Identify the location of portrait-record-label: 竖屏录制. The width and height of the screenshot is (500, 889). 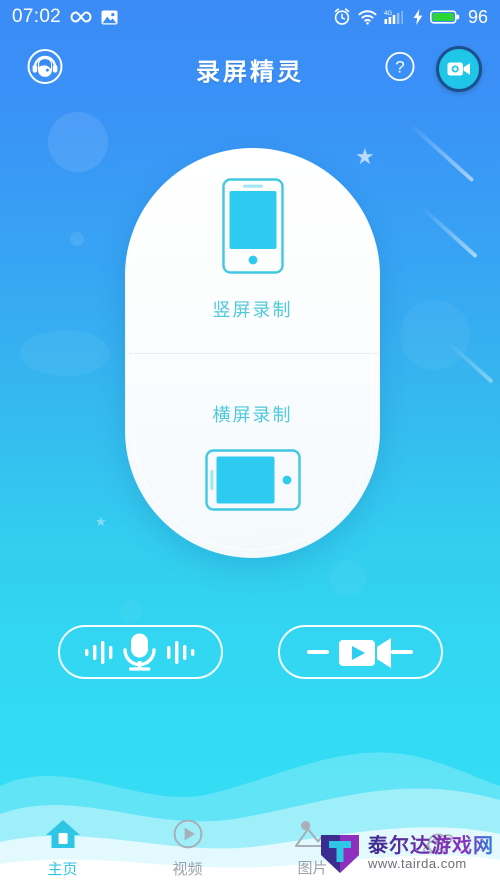
(252, 310).